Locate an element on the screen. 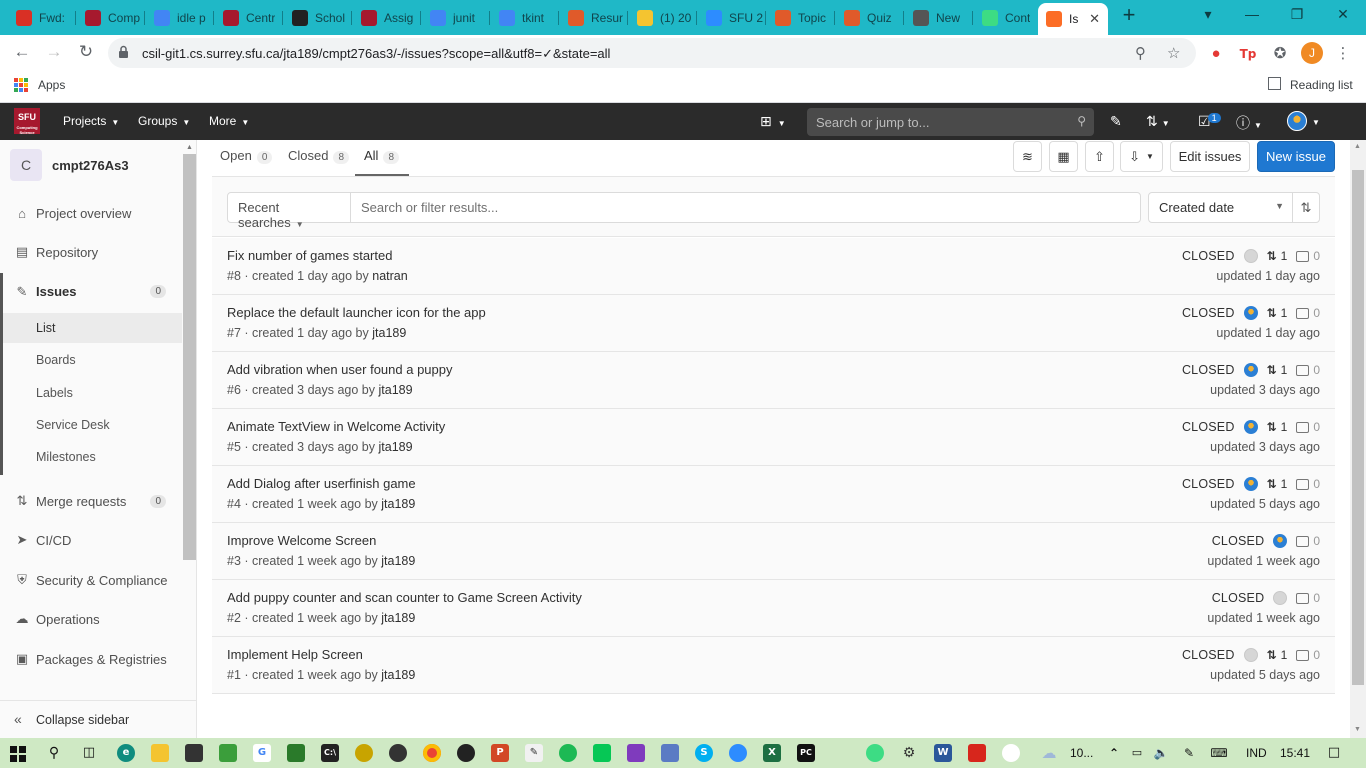 This screenshot has height=768, width=1366. browser-tab: Cont is located at coordinates (1007, 18).